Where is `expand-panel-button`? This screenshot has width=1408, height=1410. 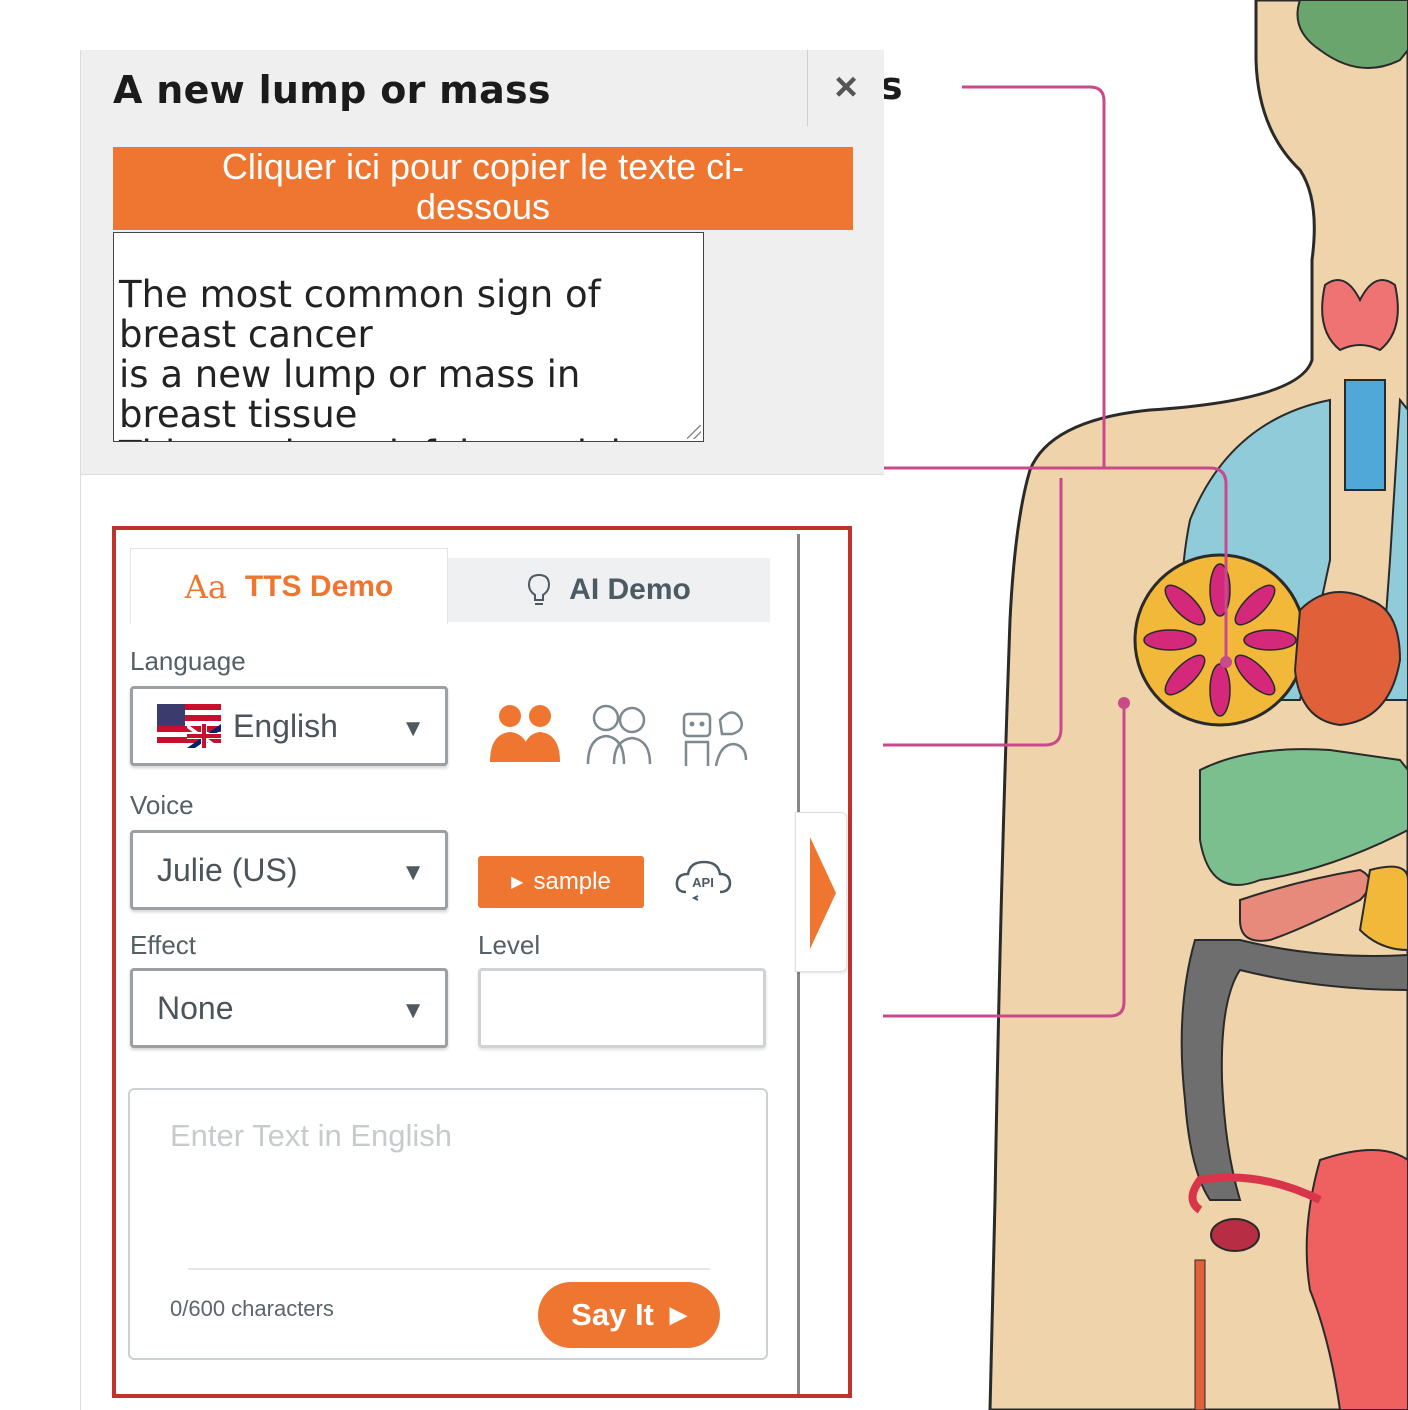 expand-panel-button is located at coordinates (821, 892).